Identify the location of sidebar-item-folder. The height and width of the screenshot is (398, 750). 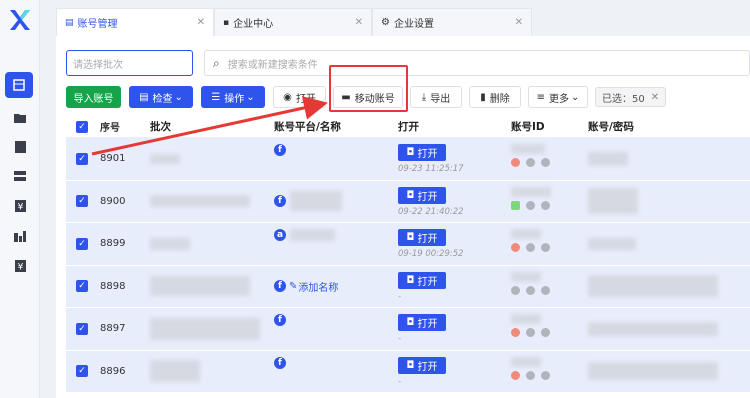
(20, 117).